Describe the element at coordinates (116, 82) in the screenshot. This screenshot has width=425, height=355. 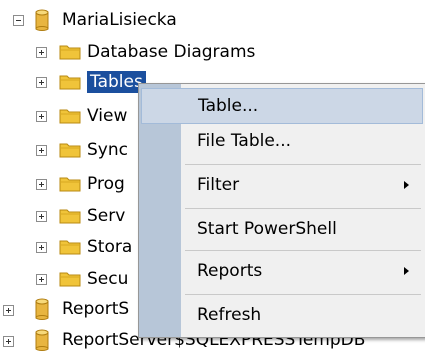
I see `tree-node-label: Tables` at that location.